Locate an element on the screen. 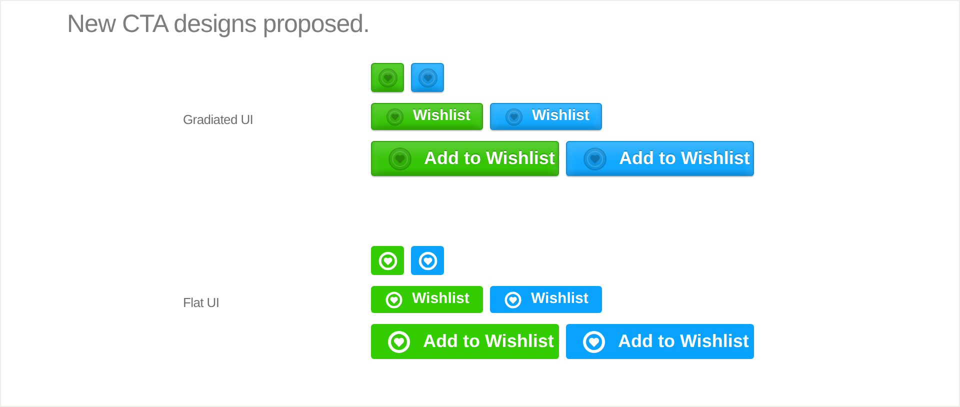 This screenshot has width=960, height=407. page-heading: New CTA designs proposed. is located at coordinates (218, 24).